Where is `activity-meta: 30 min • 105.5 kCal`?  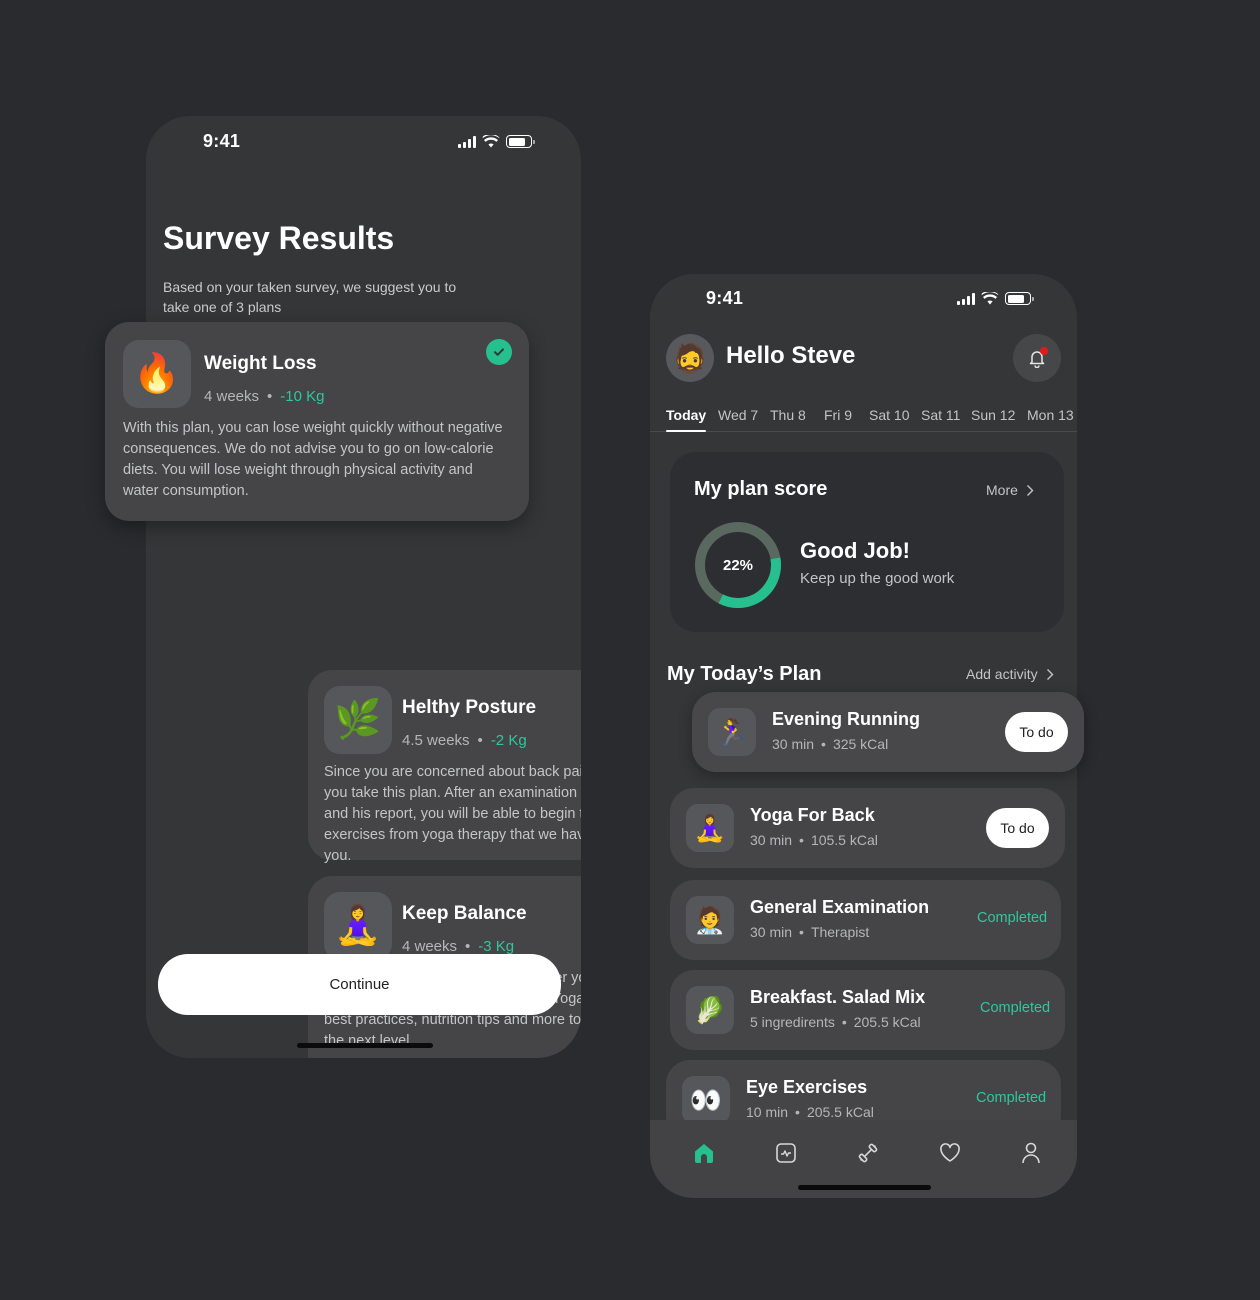
activity-meta: 30 min • 105.5 kCal is located at coordinates (814, 840).